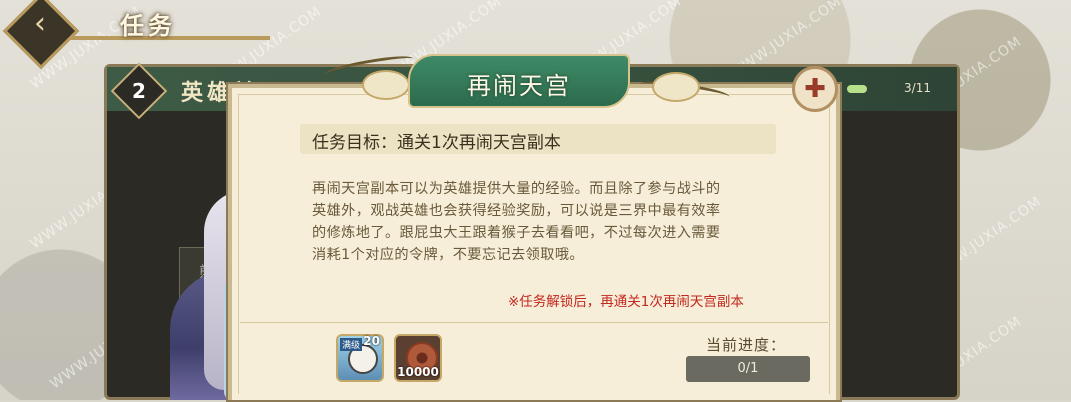 The width and height of the screenshot is (1071, 402). Describe the element at coordinates (626, 302) in the screenshot. I see `unlock-note: ※任务解锁后，再通关1次再闹天宫副本` at that location.